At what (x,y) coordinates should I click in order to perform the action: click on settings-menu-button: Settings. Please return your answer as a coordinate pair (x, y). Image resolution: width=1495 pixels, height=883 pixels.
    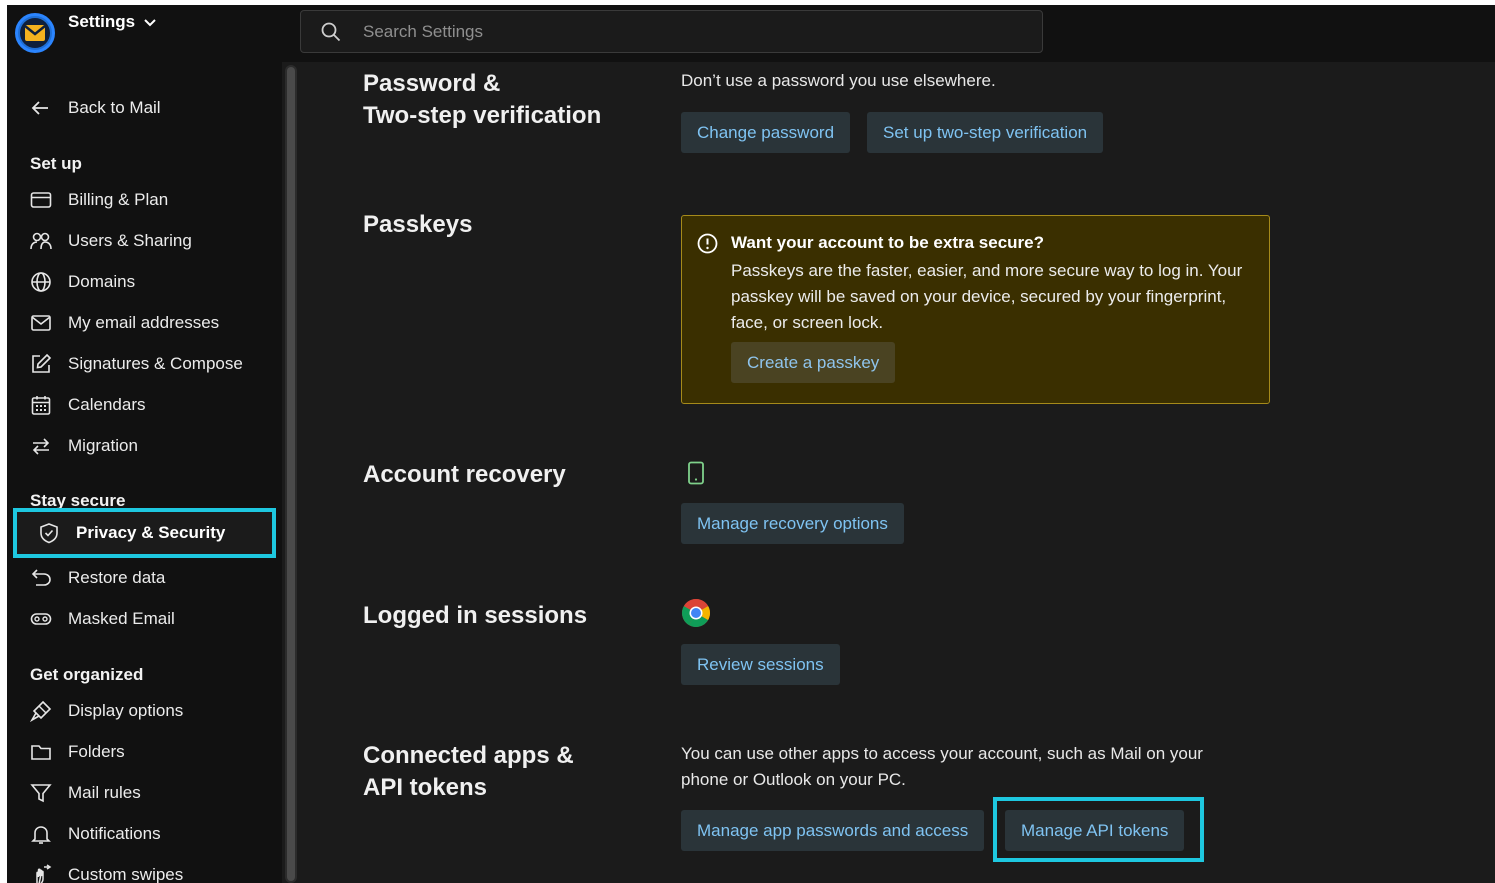
    Looking at the image, I should click on (112, 22).